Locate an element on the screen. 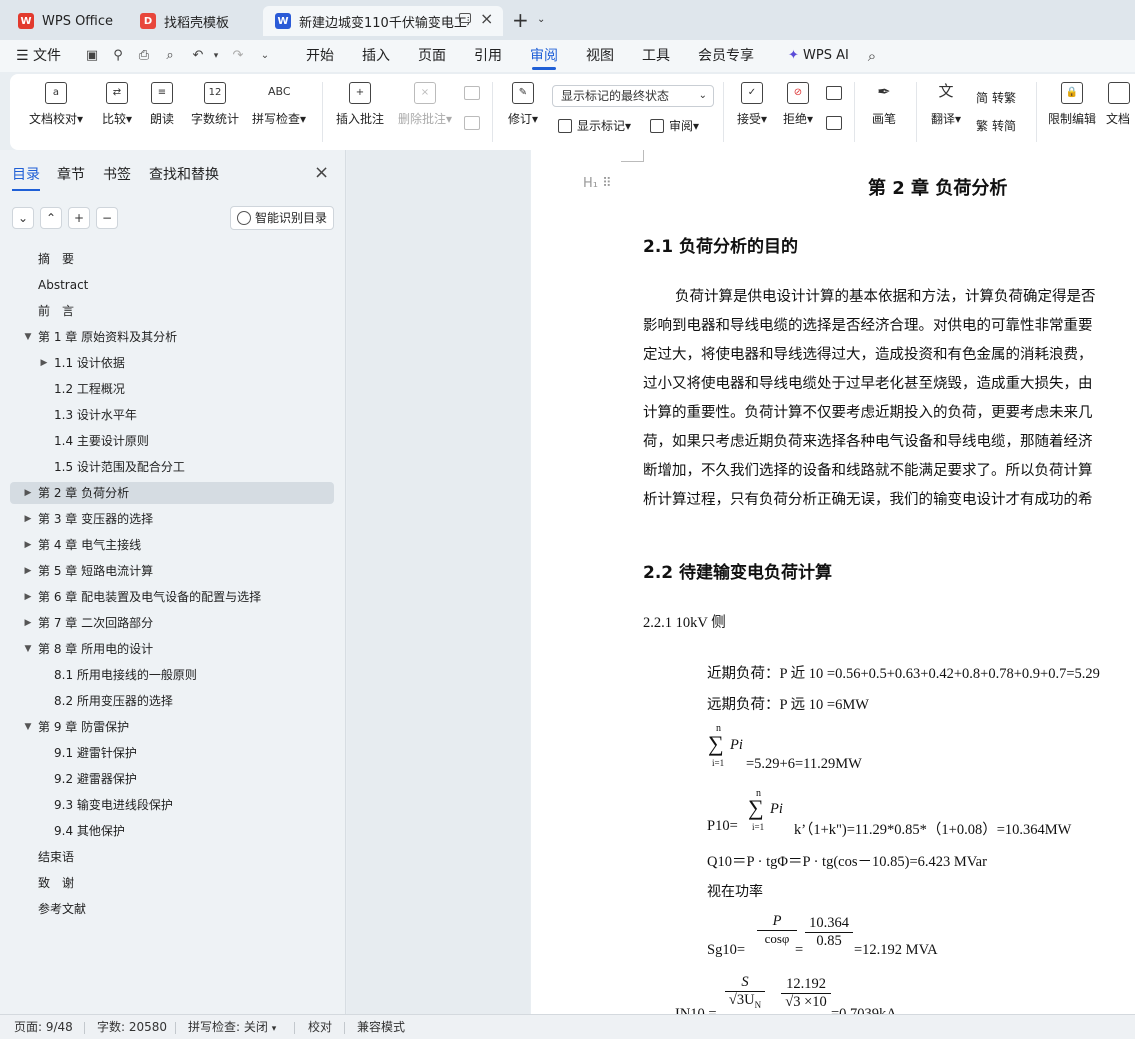 The height and width of the screenshot is (1039, 1135). word-count-button: 12 字数统计 is located at coordinates (215, 104).